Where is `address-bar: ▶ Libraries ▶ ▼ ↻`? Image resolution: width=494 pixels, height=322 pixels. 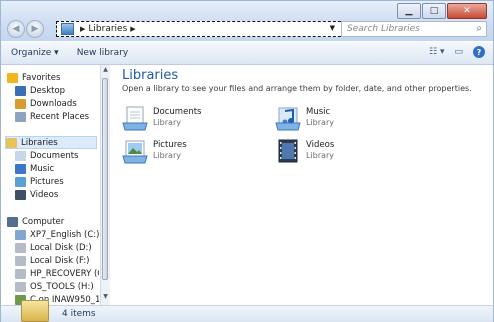 address-bar: ▶ Libraries ▶ ▼ ↻ is located at coordinates (206, 29).